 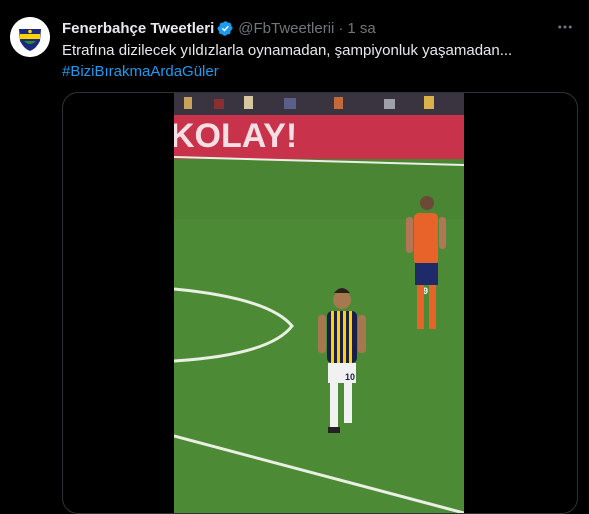 I want to click on more-options-icon, so click(x=565, y=27).